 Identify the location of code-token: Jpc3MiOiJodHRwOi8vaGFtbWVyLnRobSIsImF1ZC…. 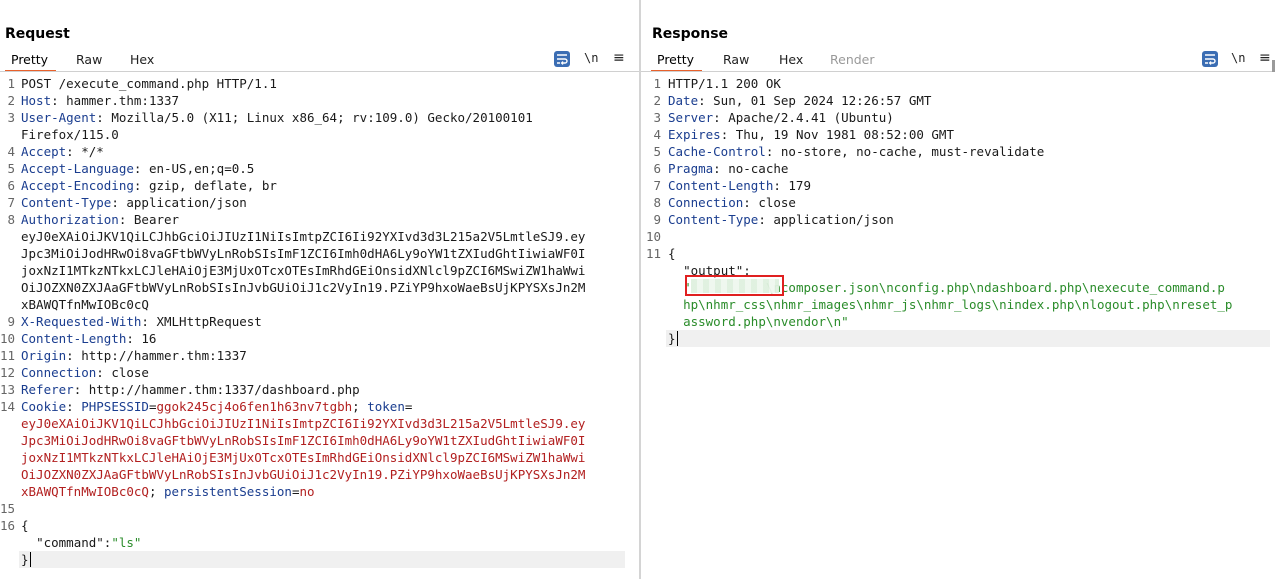
(303, 253).